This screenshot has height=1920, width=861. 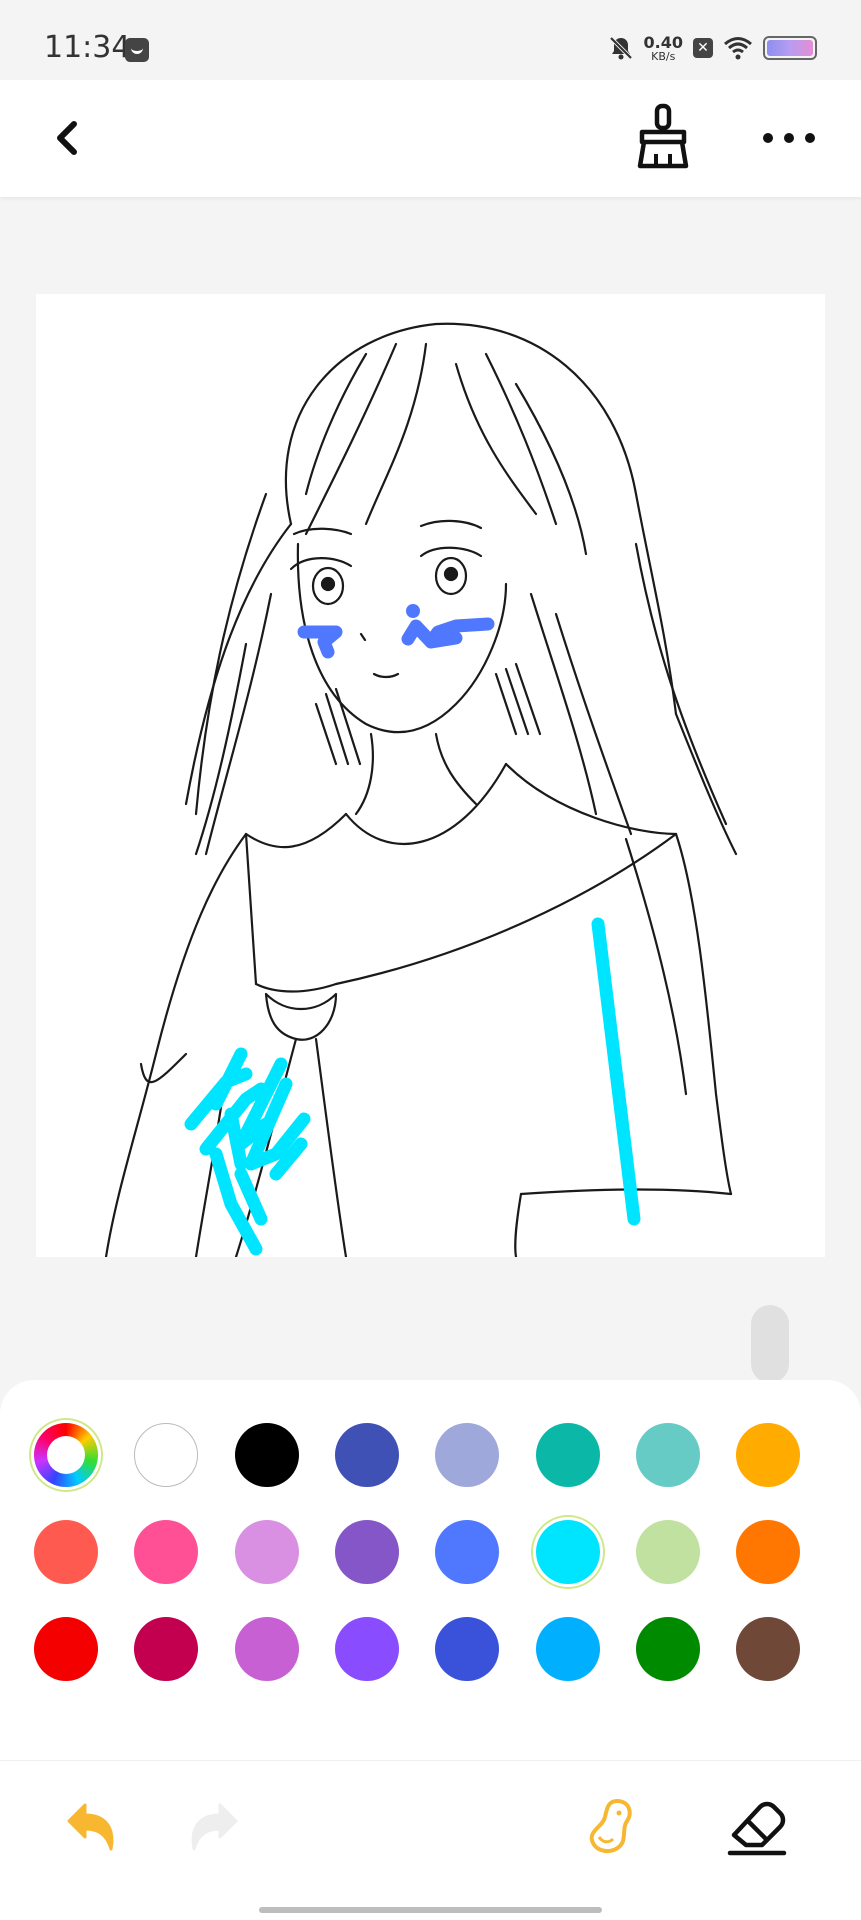 I want to click on redo-icon, so click(x=214, y=1827).